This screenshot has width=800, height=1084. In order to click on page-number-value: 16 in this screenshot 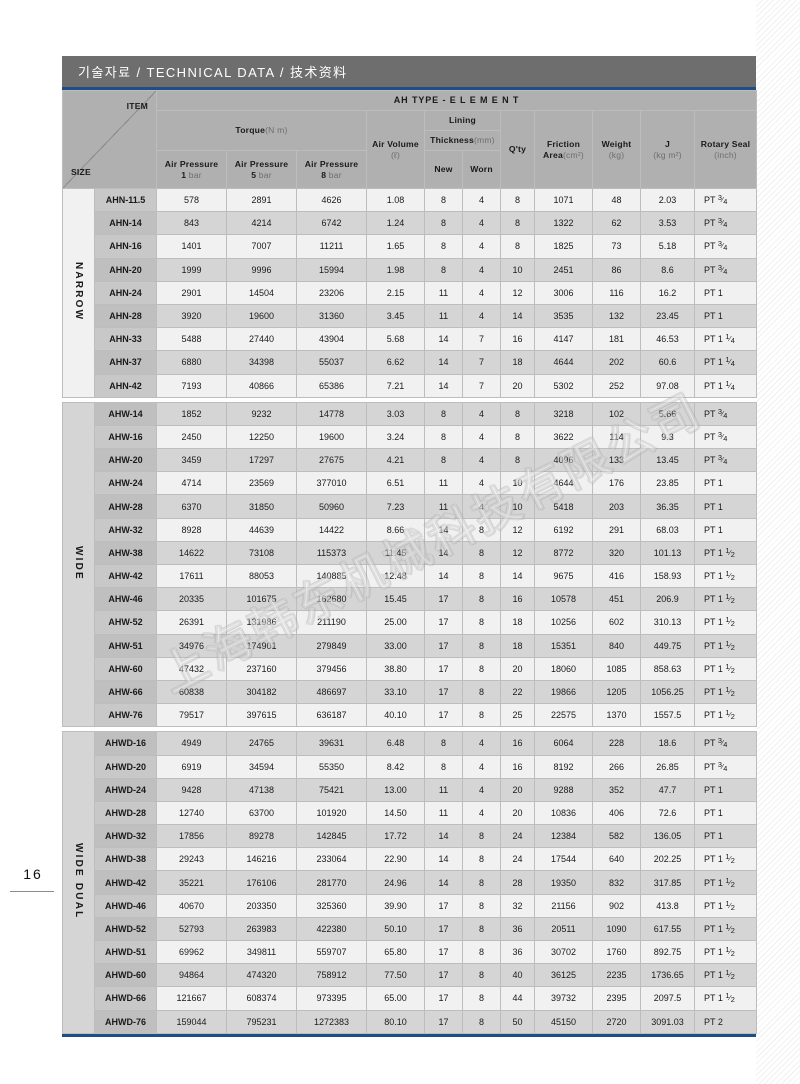, I will do `click(33, 874)`.